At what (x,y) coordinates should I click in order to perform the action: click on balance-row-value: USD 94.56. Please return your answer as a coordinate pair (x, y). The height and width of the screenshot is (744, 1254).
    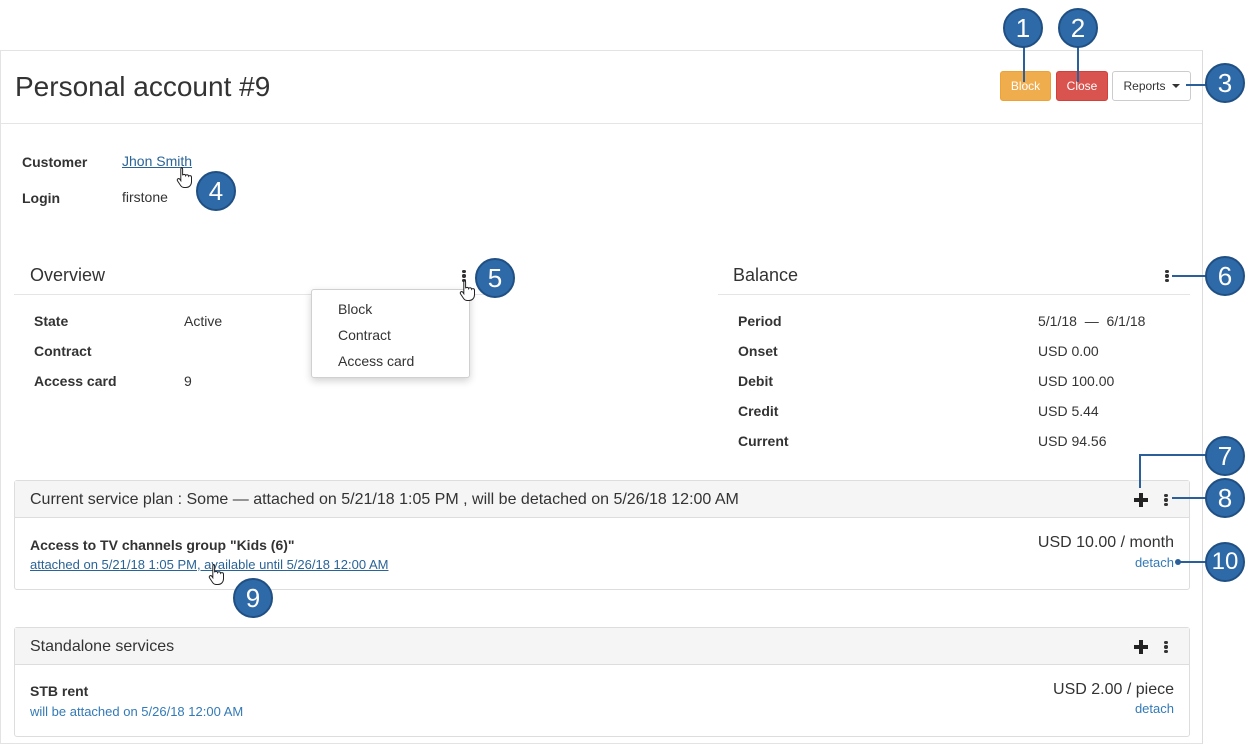
    Looking at the image, I should click on (1072, 441).